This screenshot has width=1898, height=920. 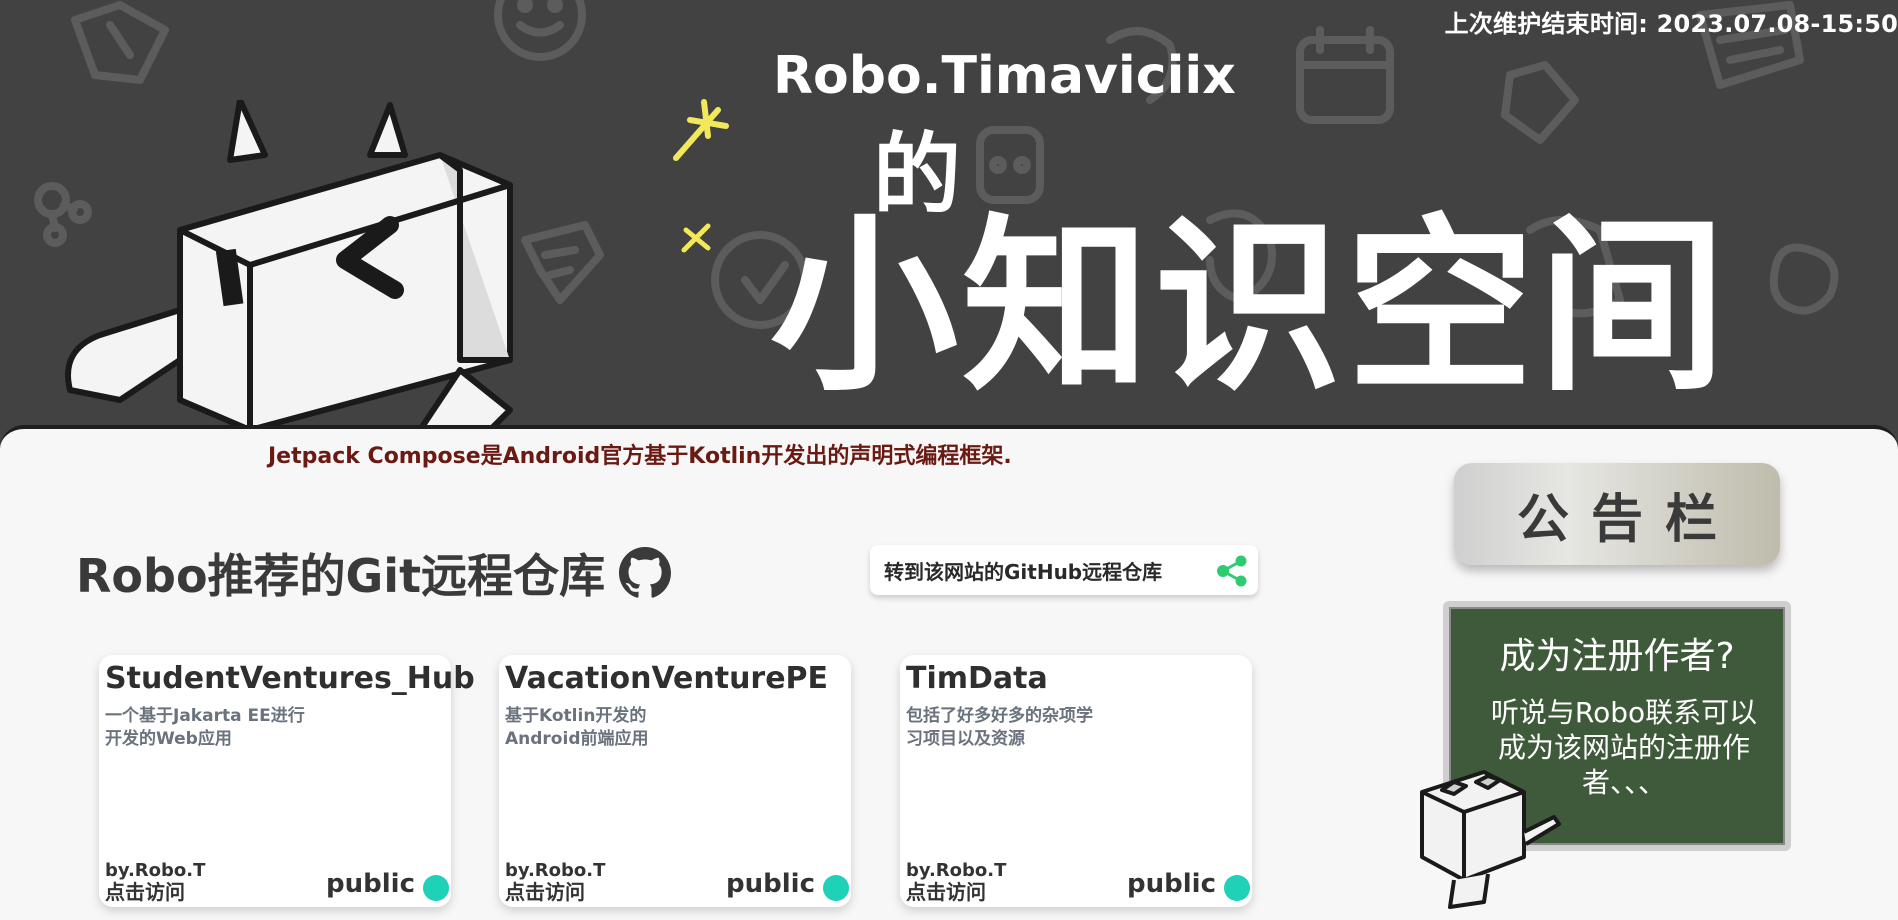 What do you see at coordinates (289, 265) in the screenshot?
I see `robot-mascot` at bounding box center [289, 265].